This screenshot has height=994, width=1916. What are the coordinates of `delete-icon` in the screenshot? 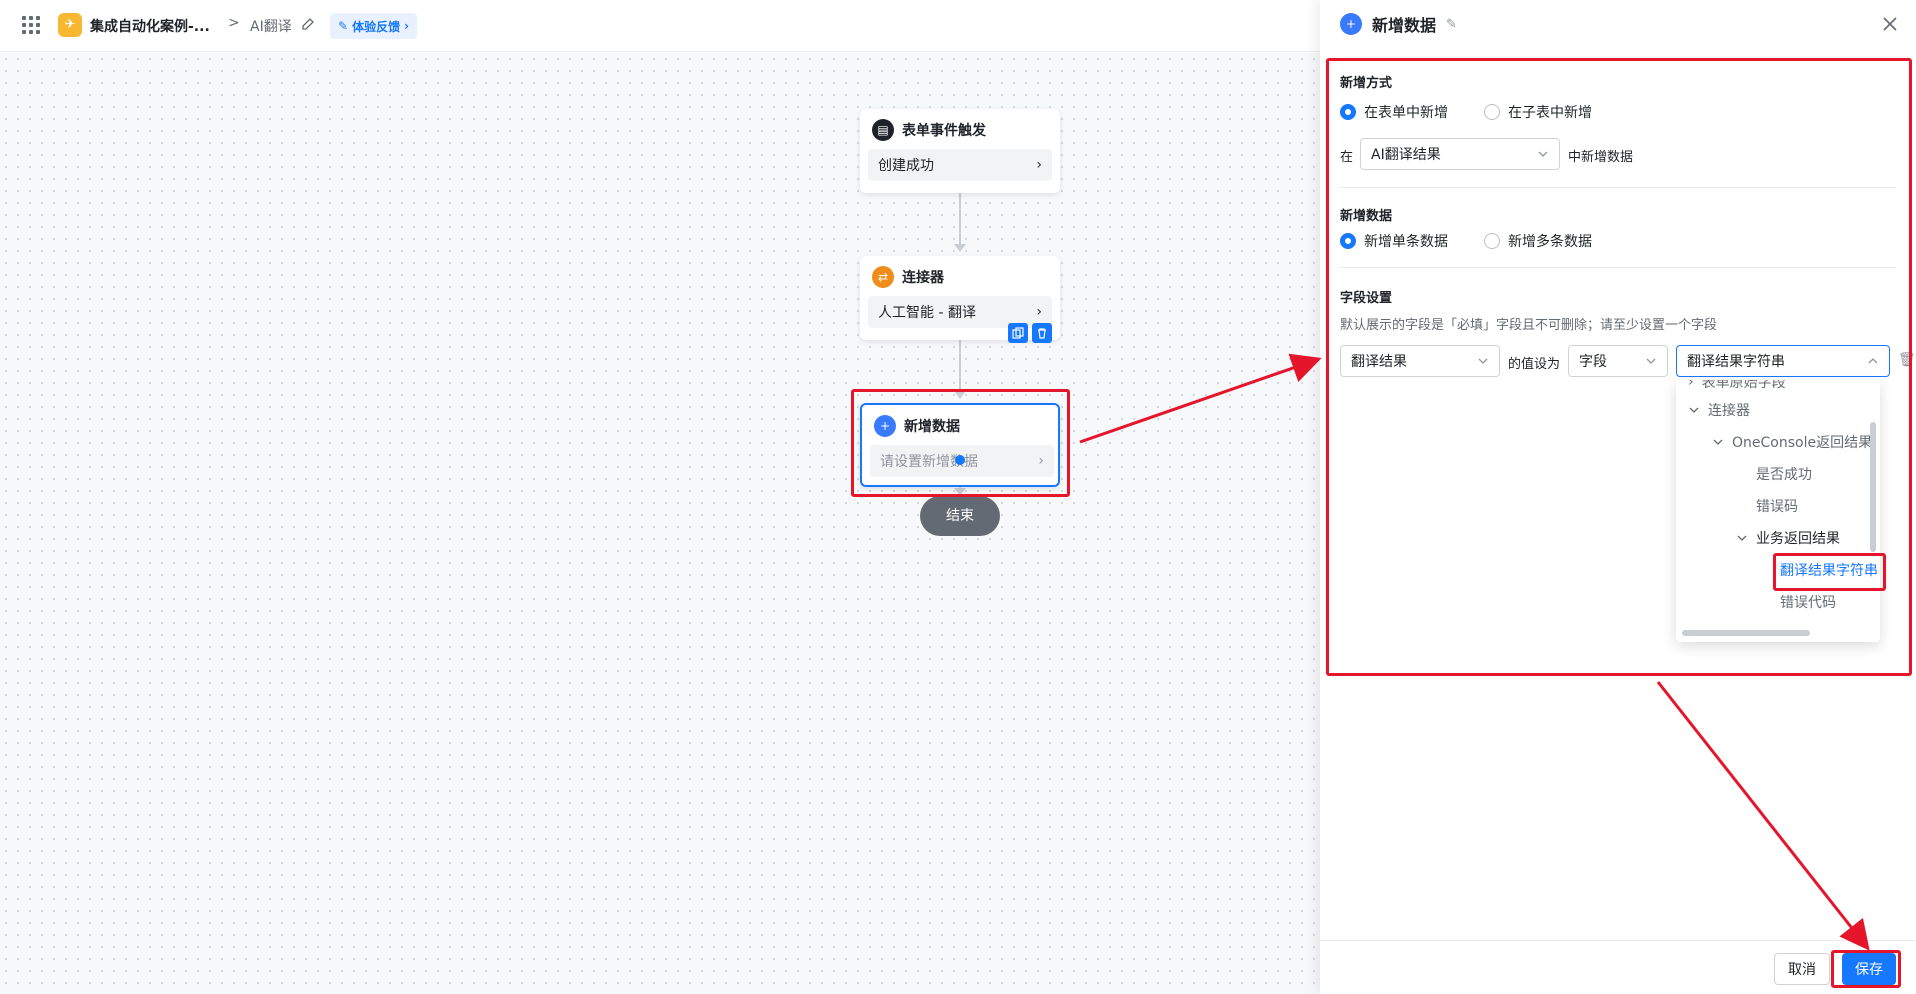 It's located at (1042, 333).